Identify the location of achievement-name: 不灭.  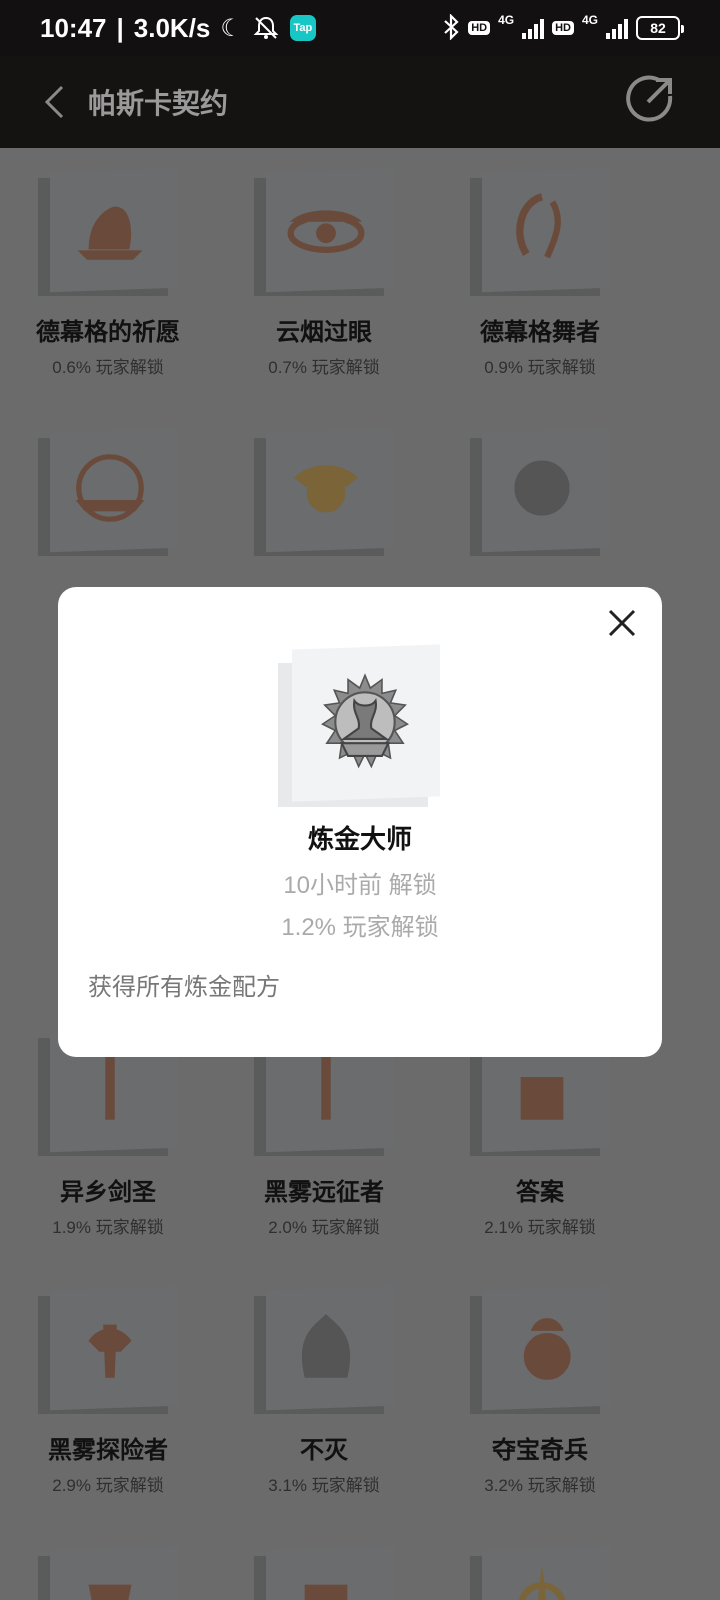
(324, 1450).